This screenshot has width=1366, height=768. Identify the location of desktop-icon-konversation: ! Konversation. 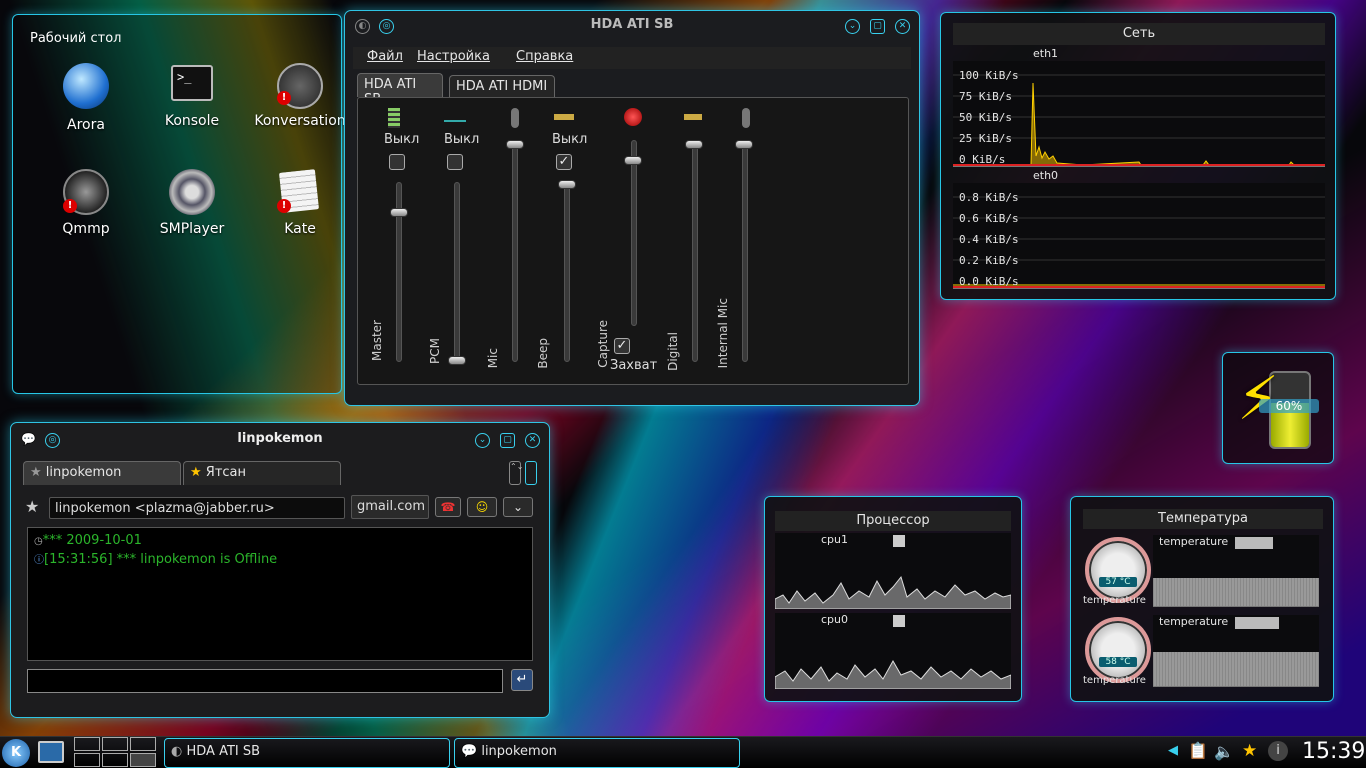
(300, 108).